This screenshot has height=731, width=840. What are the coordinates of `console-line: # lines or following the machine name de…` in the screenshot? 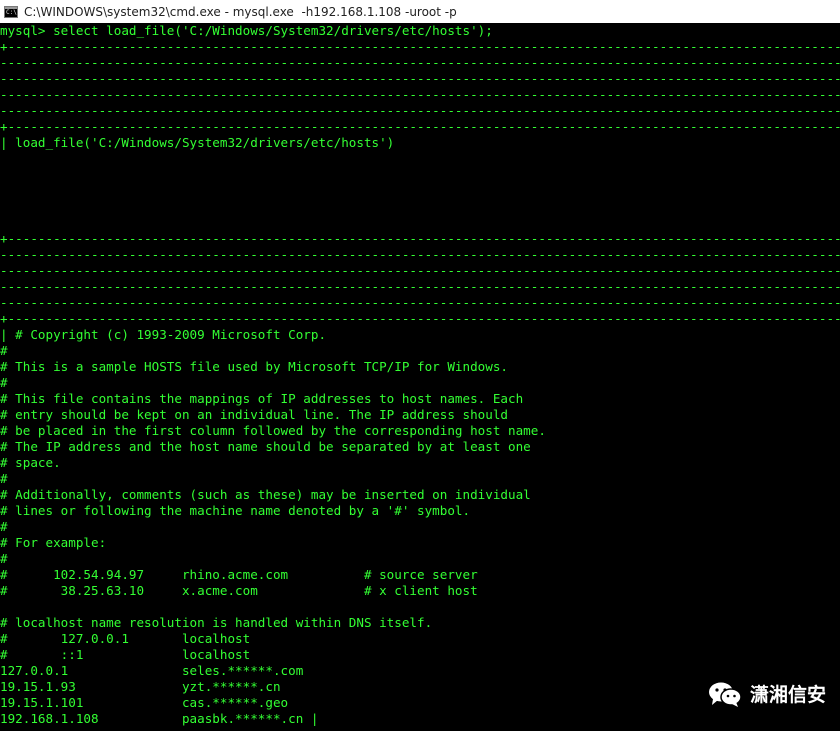 It's located at (235, 510).